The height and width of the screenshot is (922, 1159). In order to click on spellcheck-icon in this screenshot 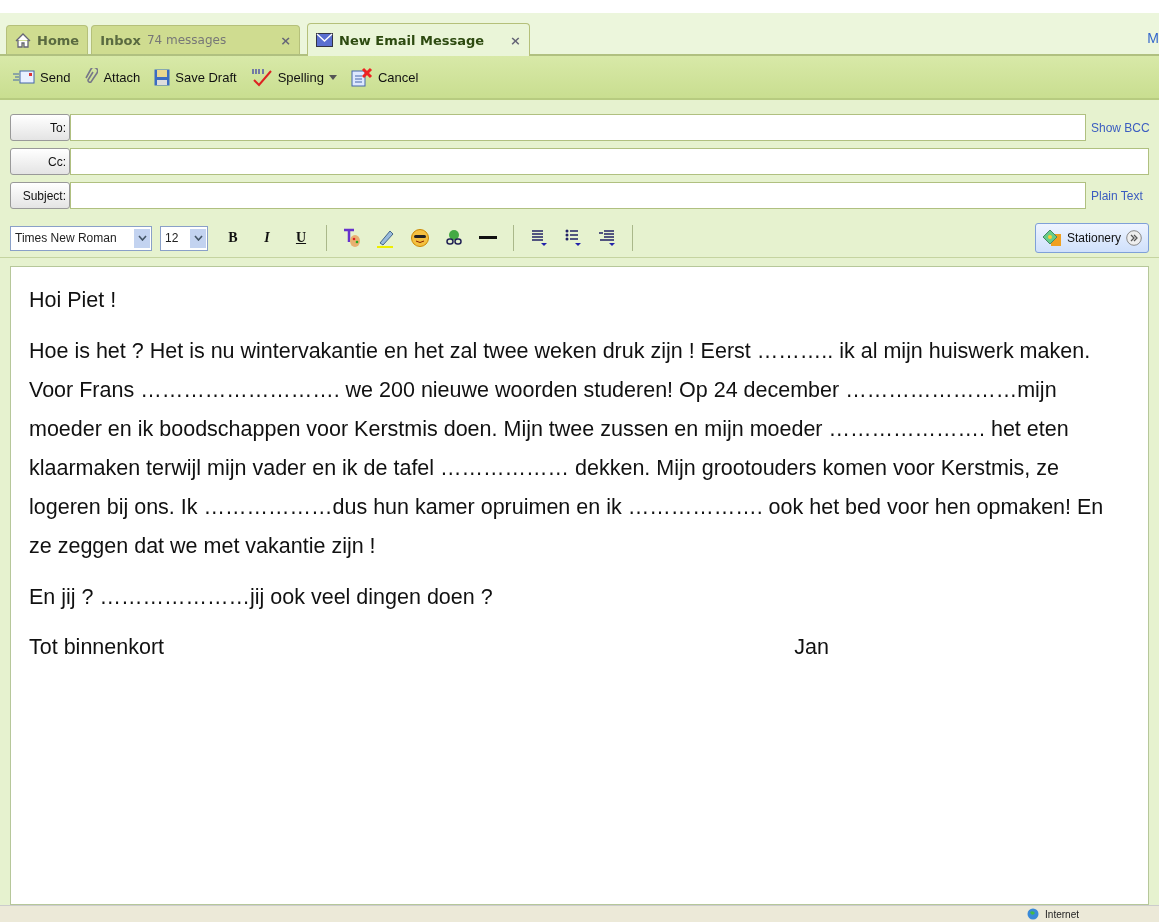, I will do `click(261, 77)`.